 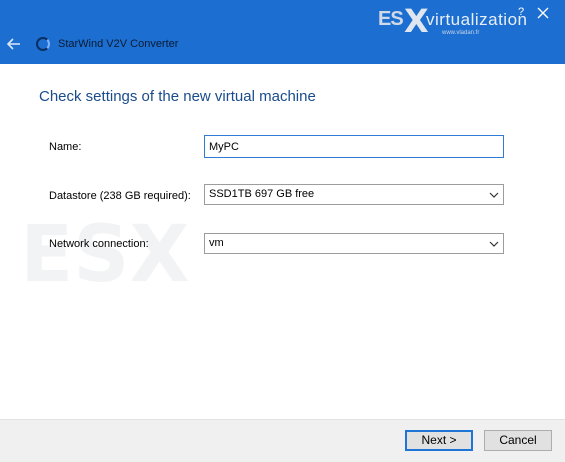 What do you see at coordinates (216, 243) in the screenshot?
I see `network-selected-value: vm` at bounding box center [216, 243].